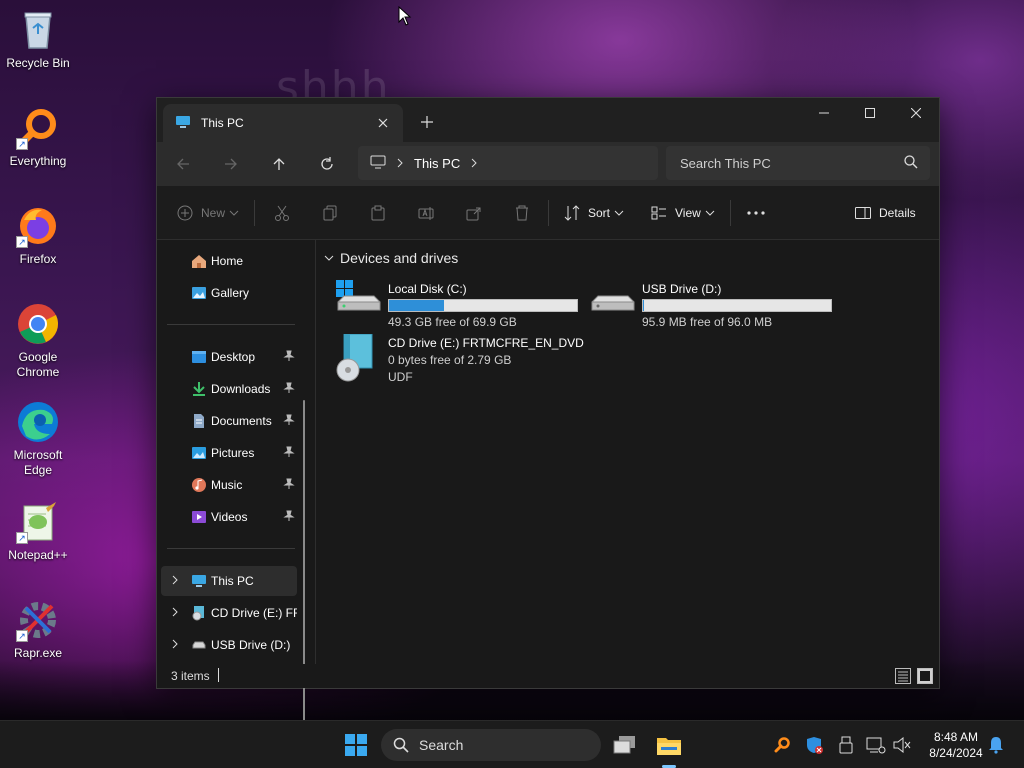  What do you see at coordinates (437, 163) in the screenshot?
I see `breadcrumb-this-pc: This PC` at bounding box center [437, 163].